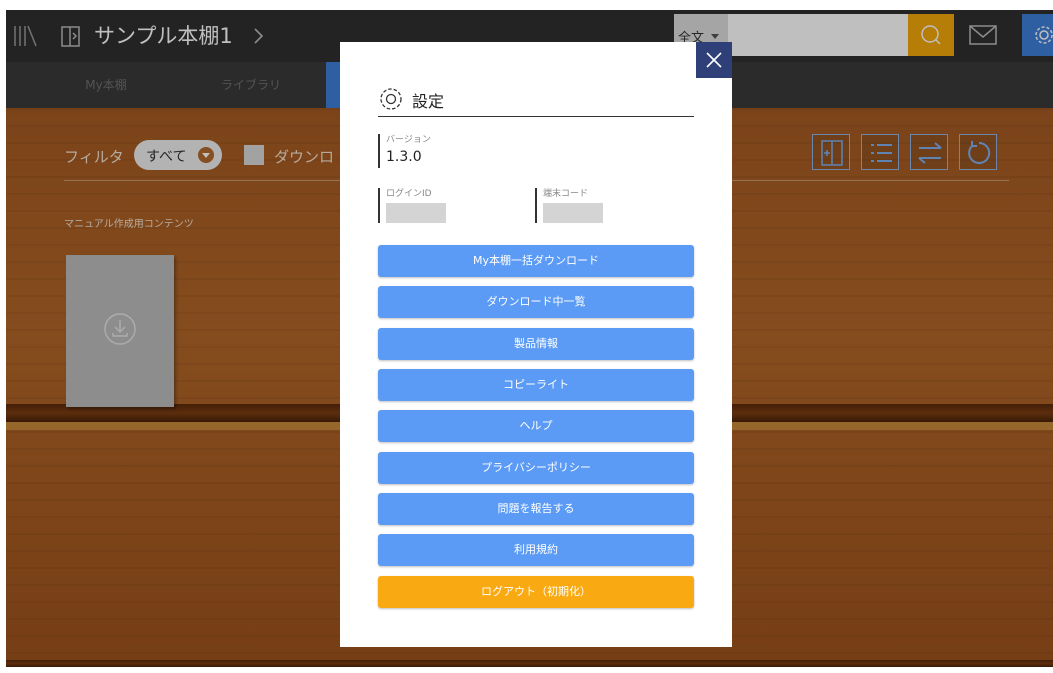 Image resolution: width=1053 pixels, height=673 pixels. I want to click on bulk-download-button: My本棚一括ダウンロード, so click(536, 261).